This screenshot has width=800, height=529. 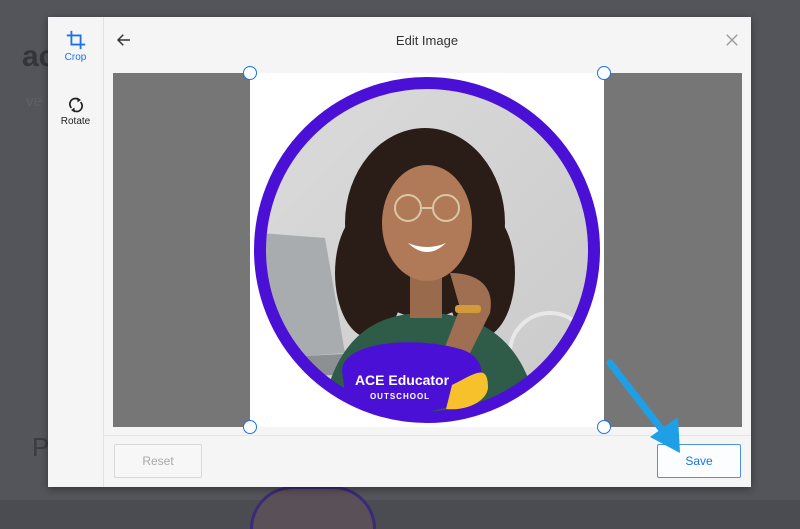 What do you see at coordinates (75, 121) in the screenshot?
I see `rotate-tool-label: Rotate` at bounding box center [75, 121].